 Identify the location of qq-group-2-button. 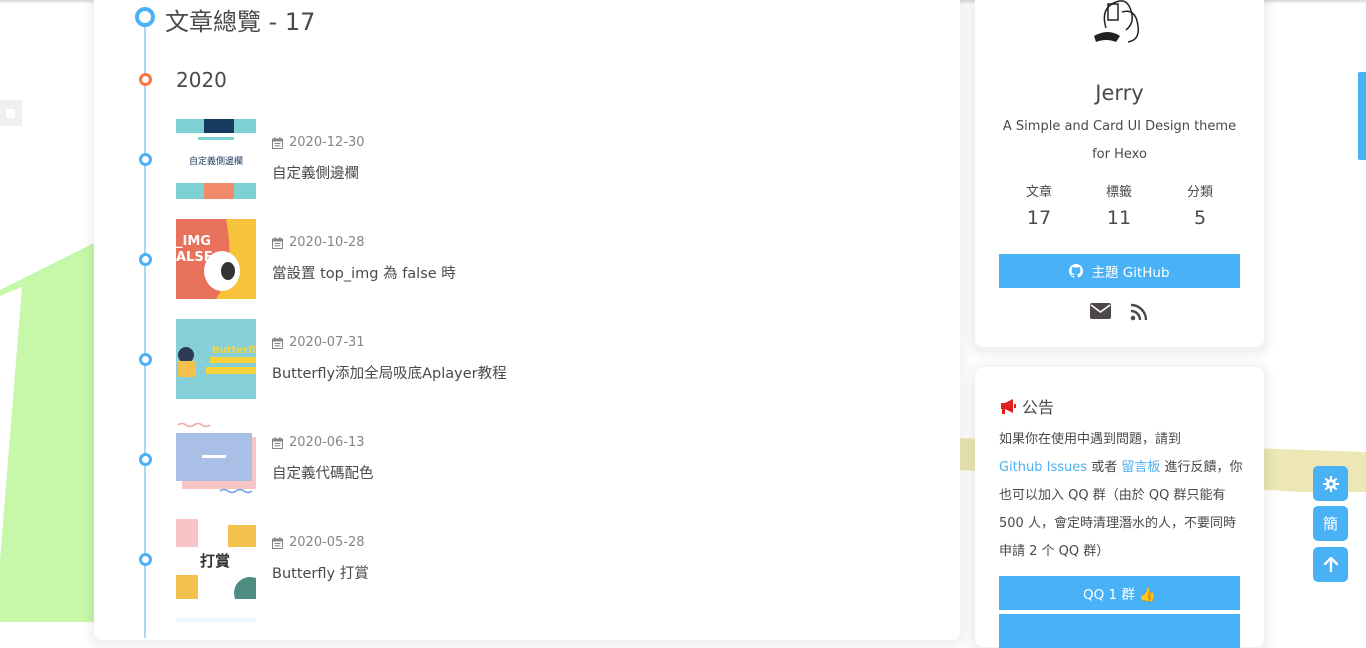
(1119, 631).